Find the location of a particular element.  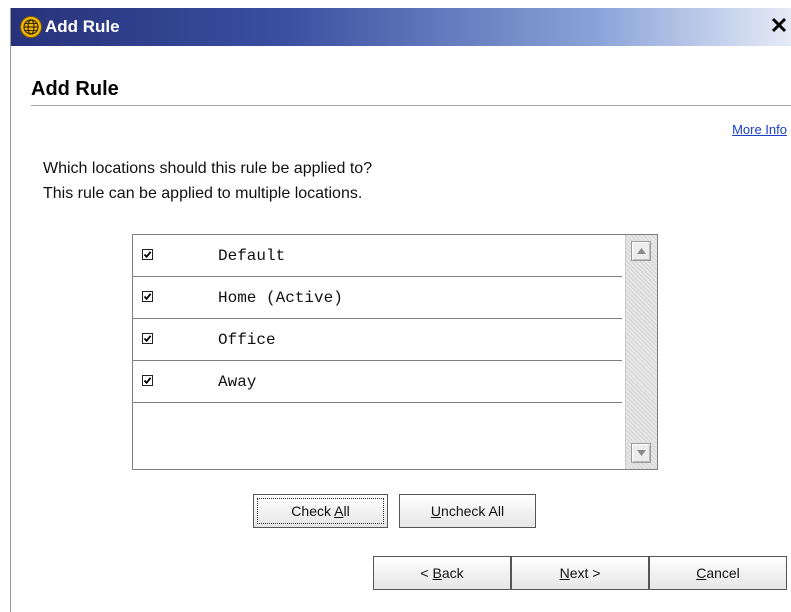

scroll-up-arrow-icon is located at coordinates (641, 251).